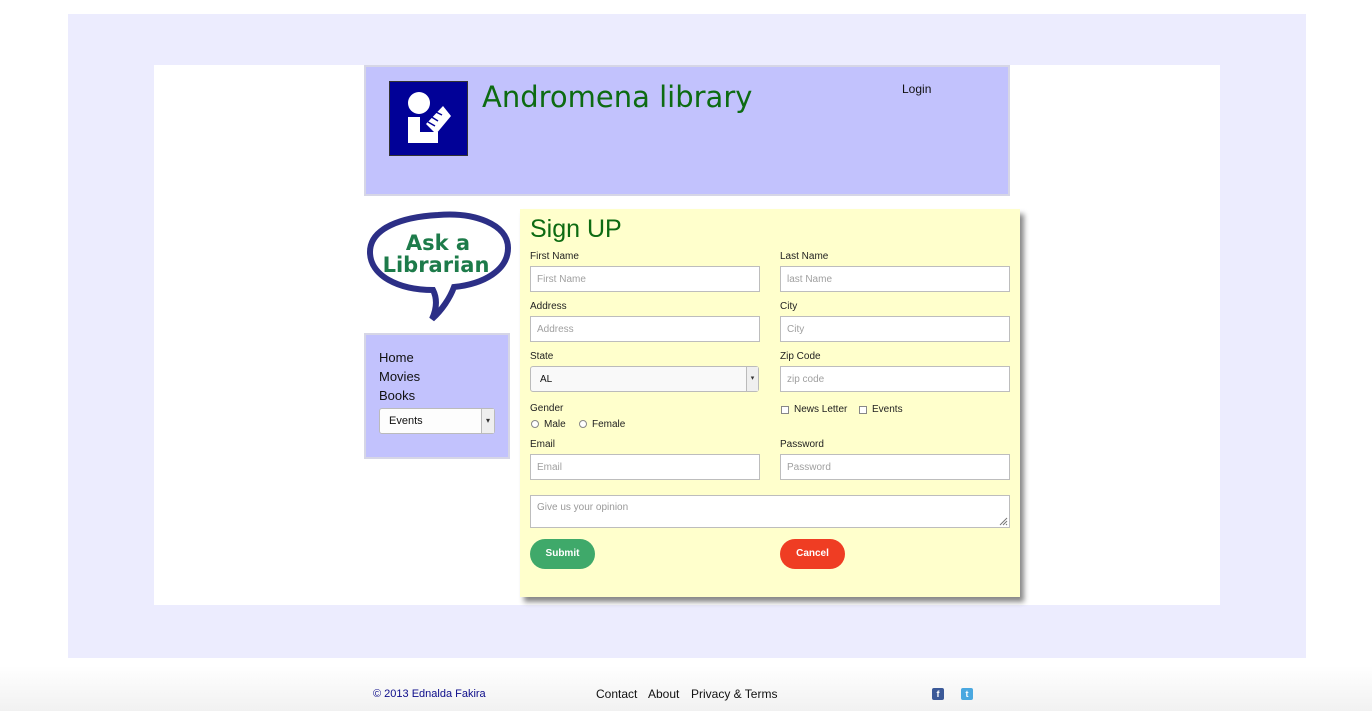 Image resolution: width=1372 pixels, height=711 pixels. What do you see at coordinates (429, 694) in the screenshot?
I see `copyright: © 2013 Ednalda Fakira` at bounding box center [429, 694].